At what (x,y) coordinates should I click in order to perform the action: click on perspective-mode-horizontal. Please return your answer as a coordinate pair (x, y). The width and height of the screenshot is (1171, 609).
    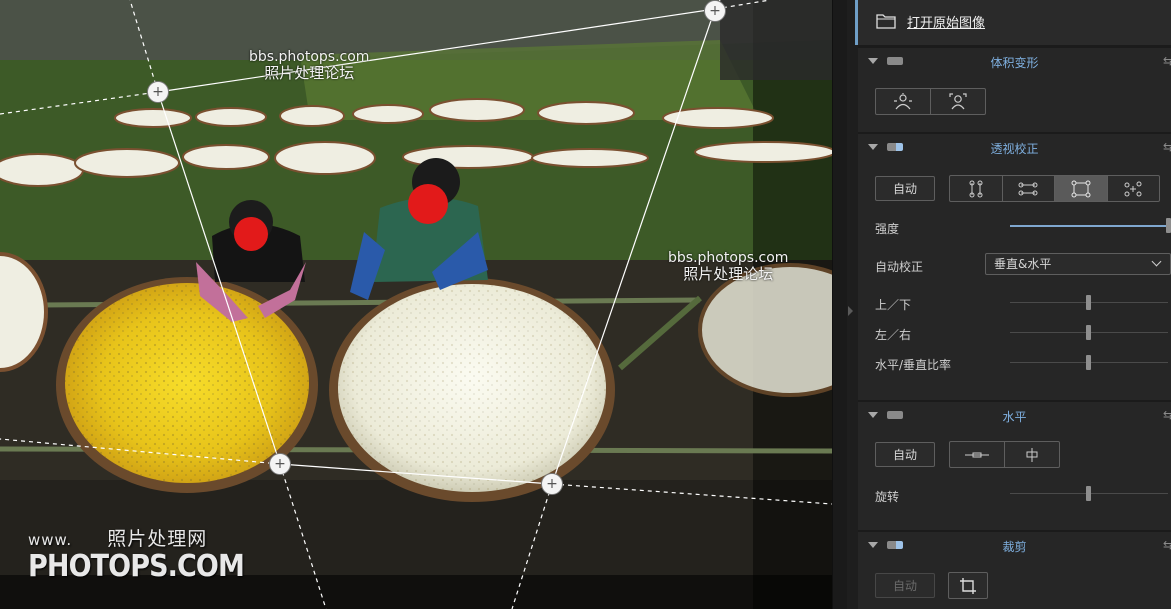
    Looking at the image, I should click on (1029, 188).